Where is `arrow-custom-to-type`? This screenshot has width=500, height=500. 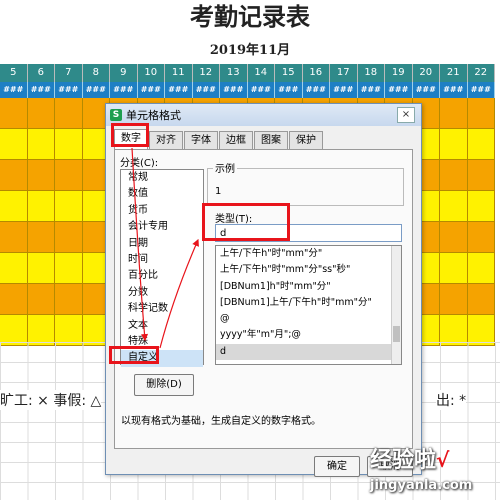 arrow-custom-to-type is located at coordinates (179, 293).